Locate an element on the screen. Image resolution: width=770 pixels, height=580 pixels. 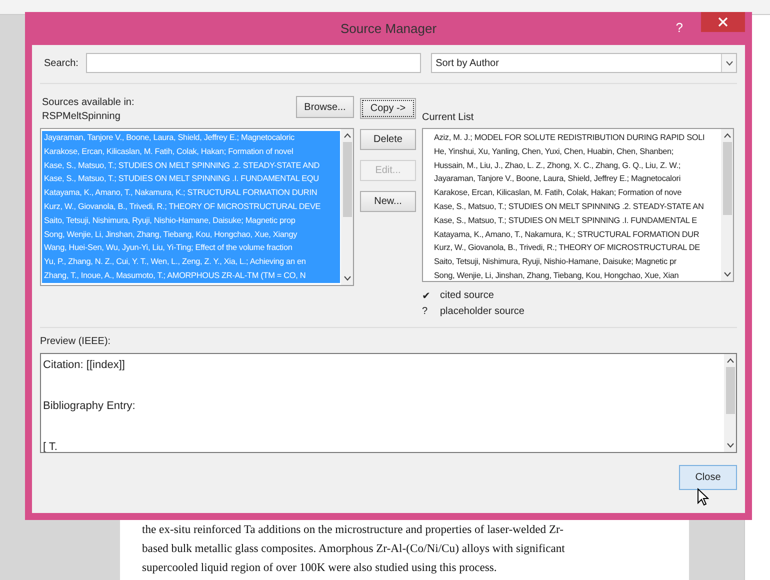
source-entry: Song, Wenjie, Li, Jinshan, Zhang, Tiebang, Kou, Hongchao, Xue, Xian is located at coordinates (572, 274).